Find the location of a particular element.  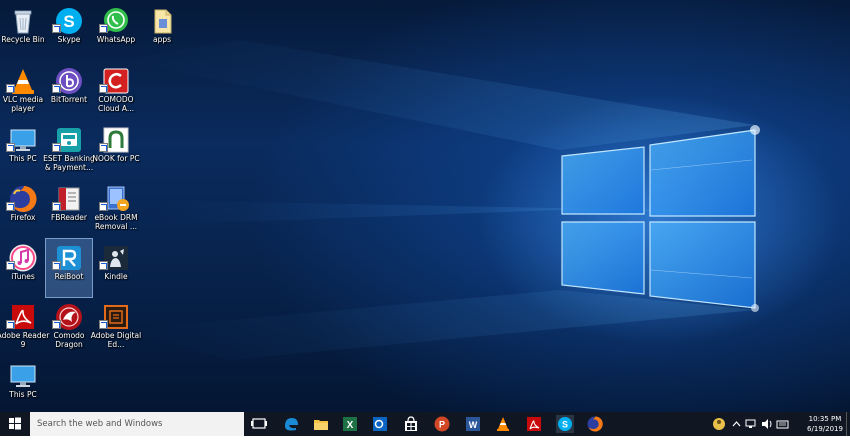

windows-logo-icon is located at coordinates (15, 423).